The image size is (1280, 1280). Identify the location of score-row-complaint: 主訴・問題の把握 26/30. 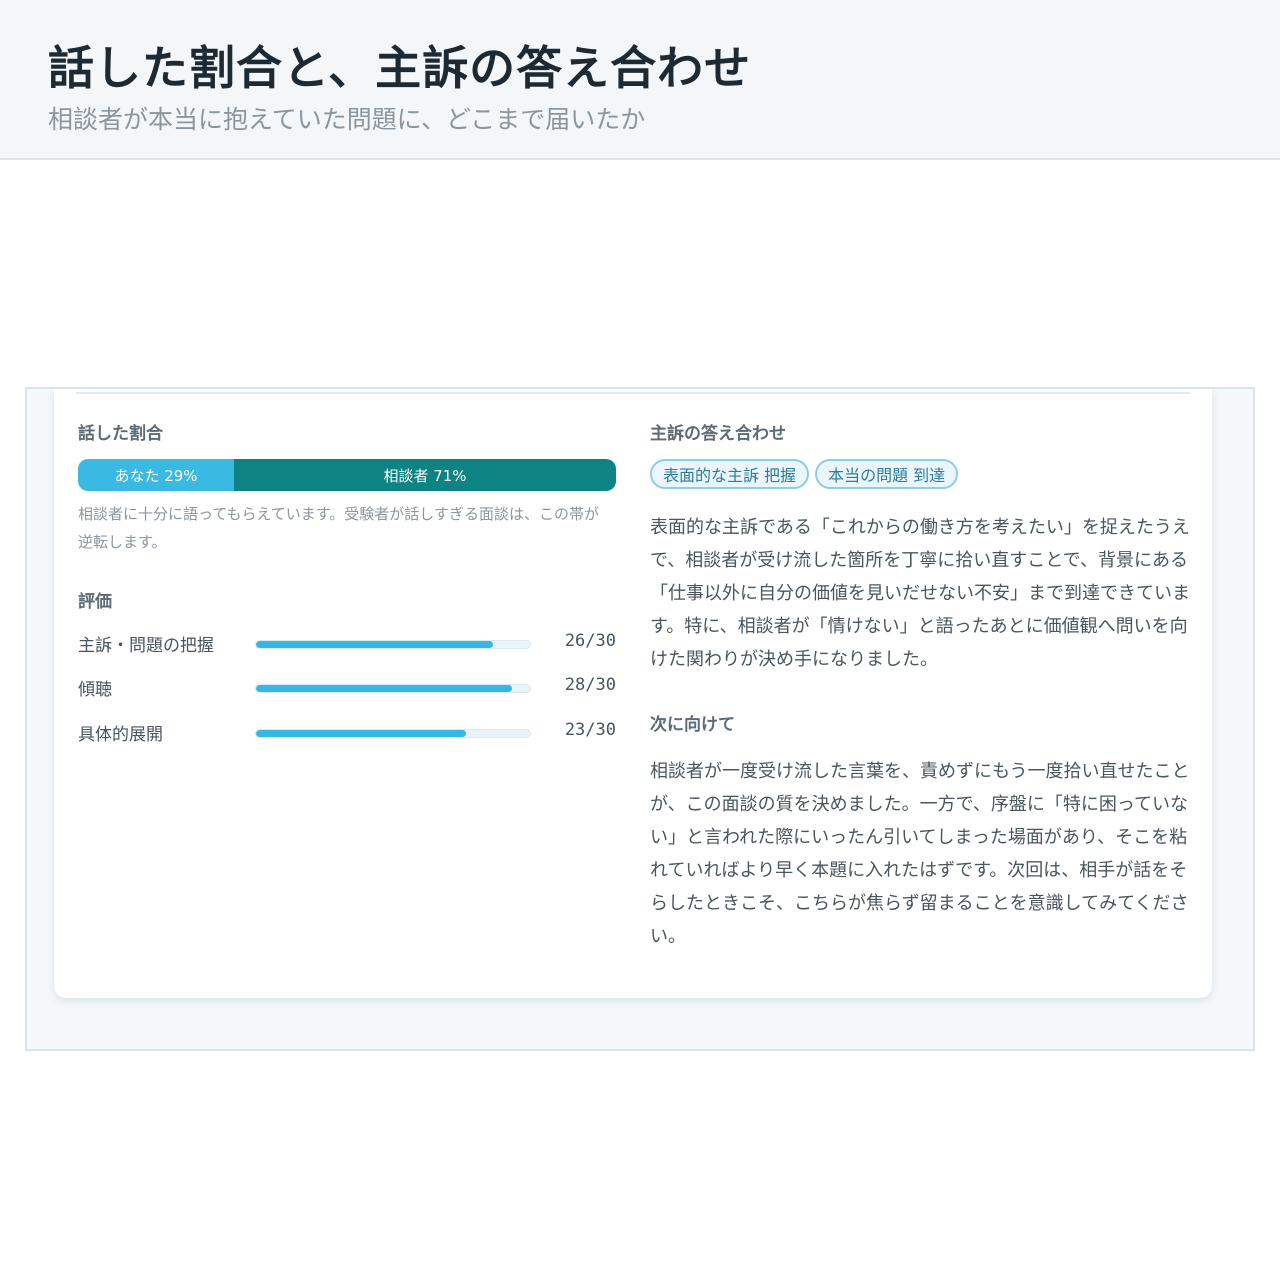
(347, 644).